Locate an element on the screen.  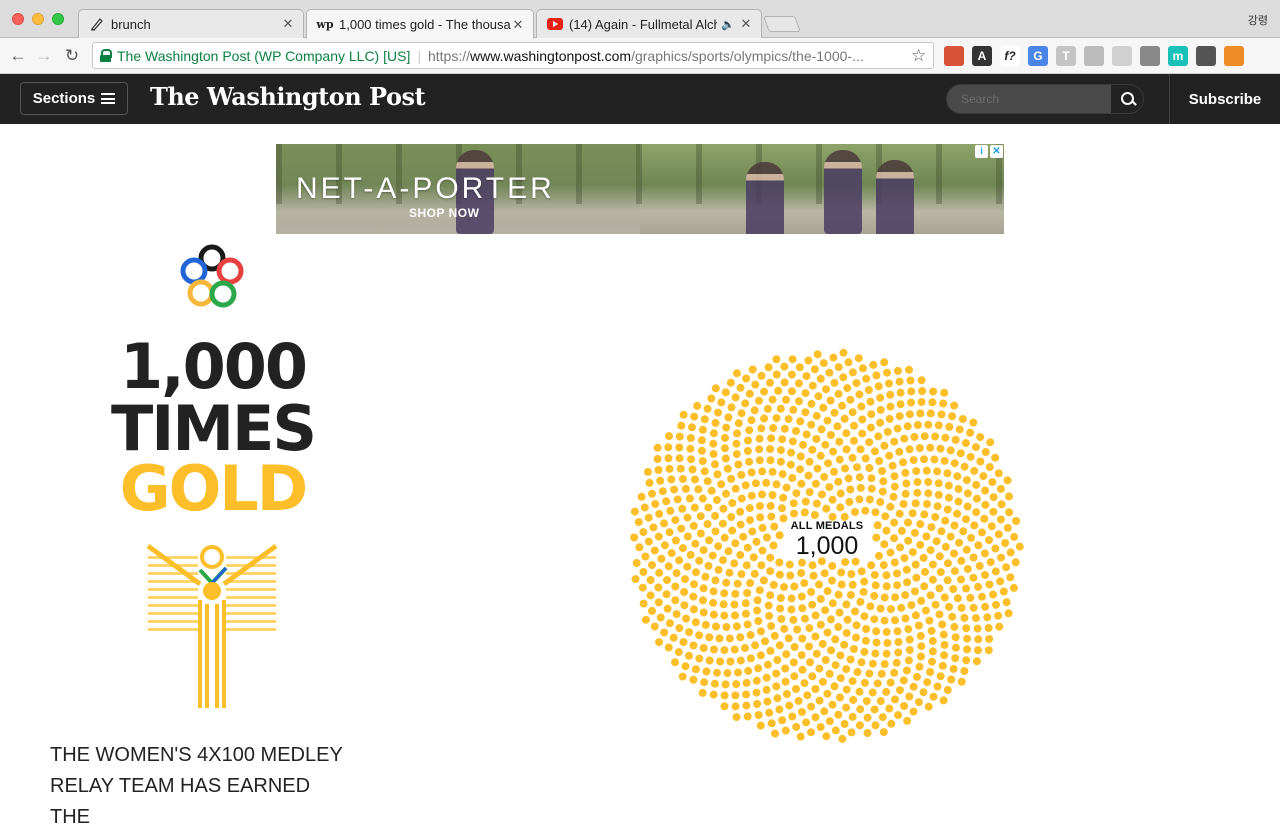
maximize-window-button is located at coordinates (58, 19).